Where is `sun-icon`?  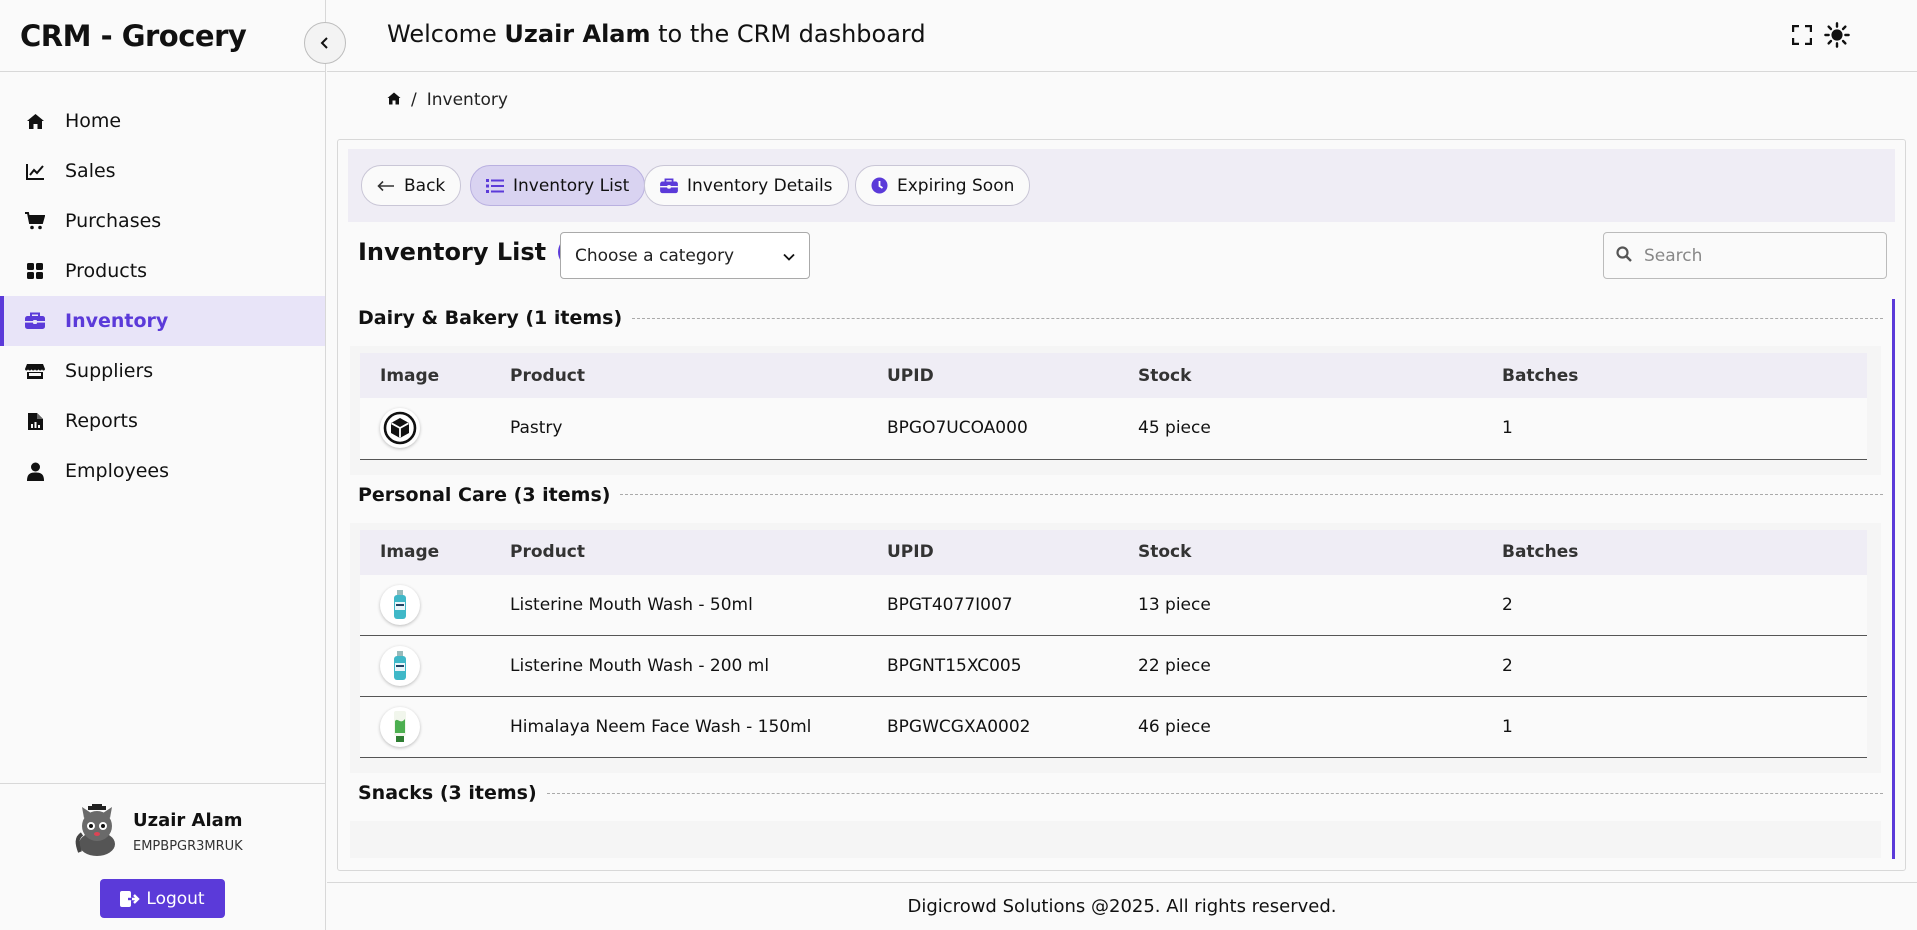
sun-icon is located at coordinates (1837, 35).